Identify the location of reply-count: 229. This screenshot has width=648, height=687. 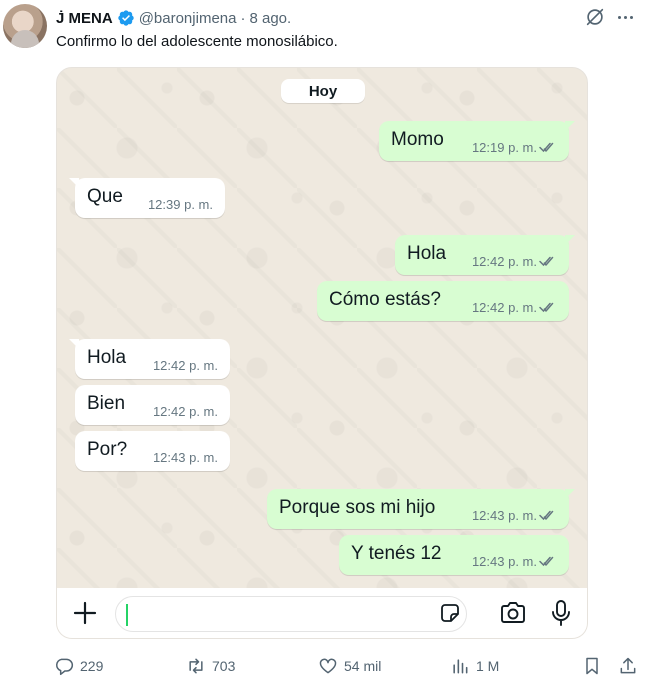
(92, 666).